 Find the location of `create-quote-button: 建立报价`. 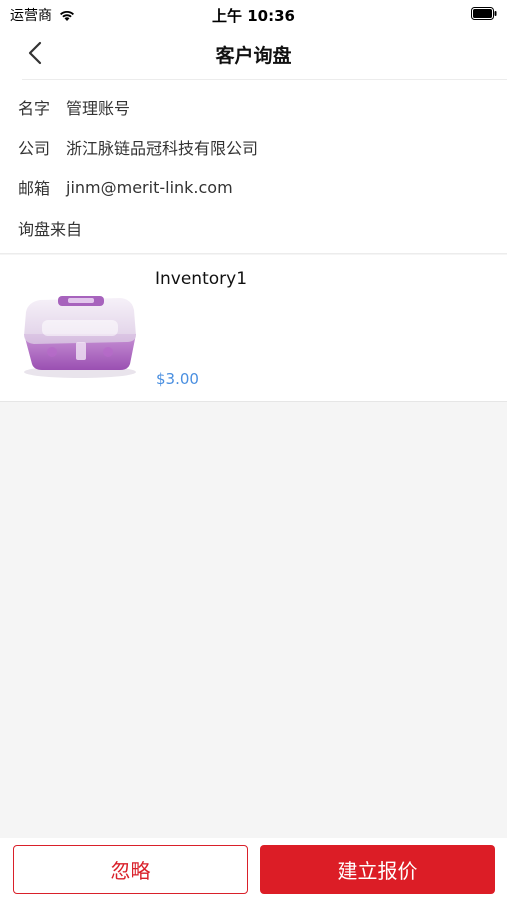

create-quote-button: 建立报价 is located at coordinates (377, 869).